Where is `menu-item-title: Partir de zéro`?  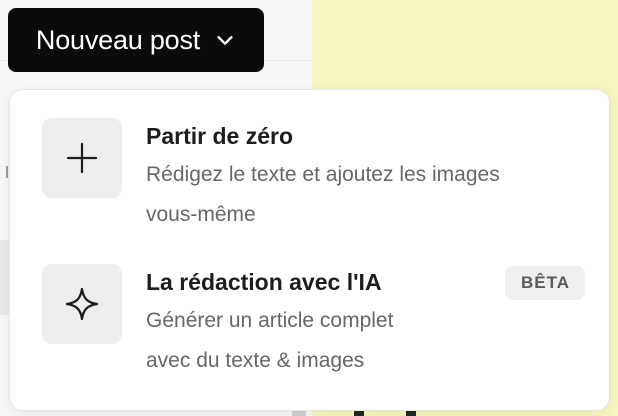 menu-item-title: Partir de zéro is located at coordinates (219, 136).